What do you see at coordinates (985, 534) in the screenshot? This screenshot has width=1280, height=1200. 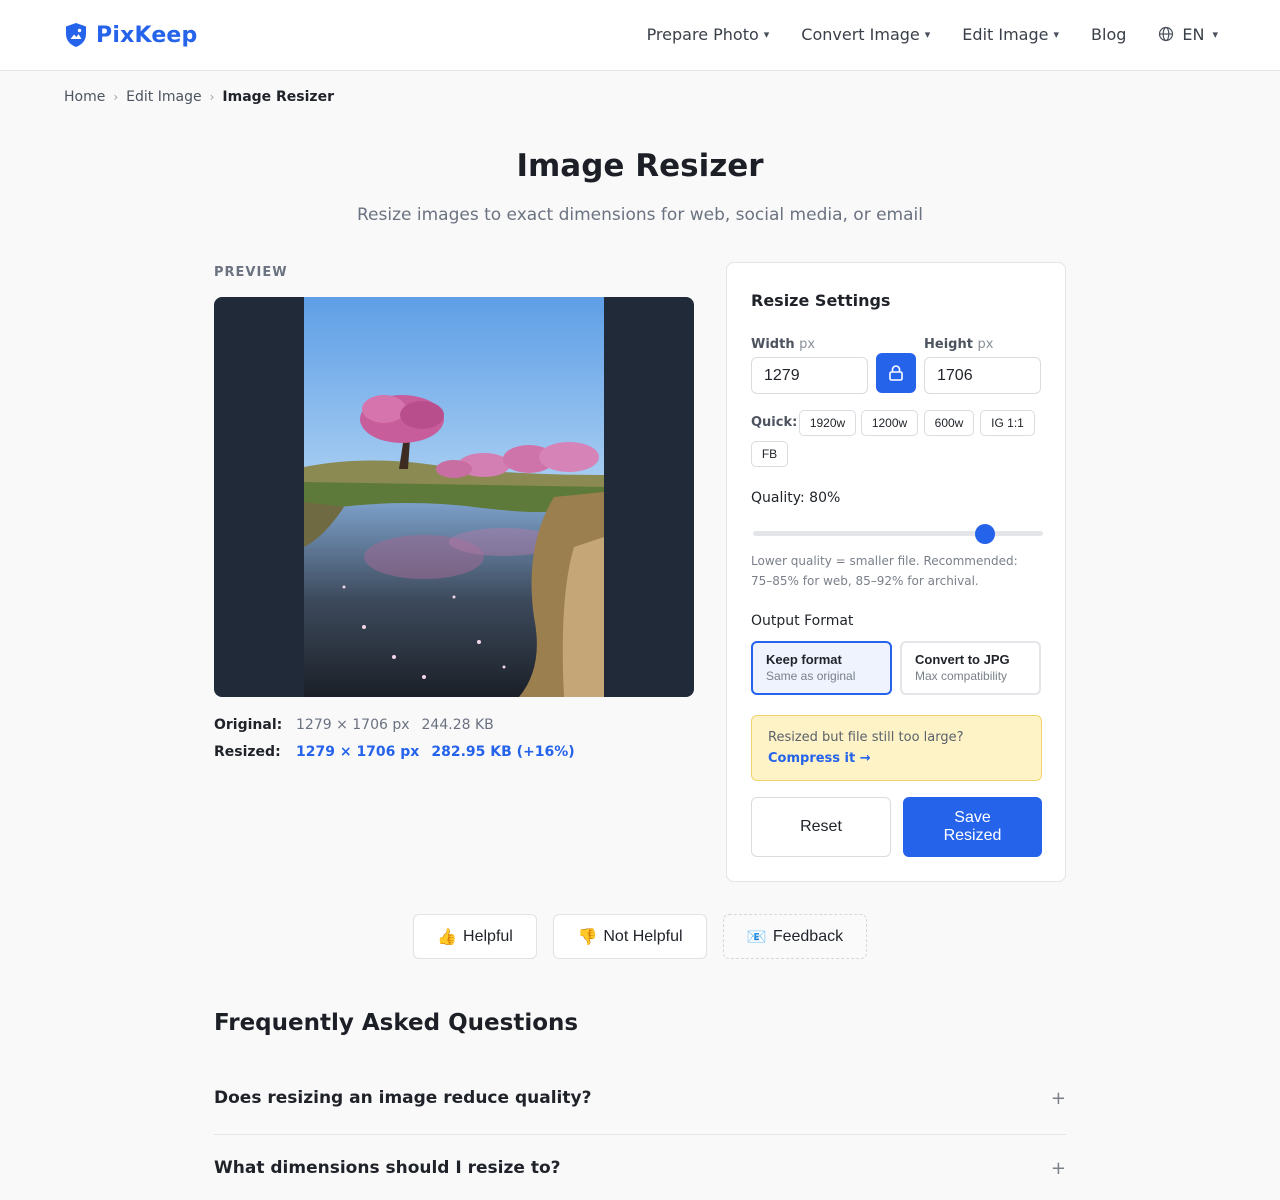 I see `quality-slider-thumb` at bounding box center [985, 534].